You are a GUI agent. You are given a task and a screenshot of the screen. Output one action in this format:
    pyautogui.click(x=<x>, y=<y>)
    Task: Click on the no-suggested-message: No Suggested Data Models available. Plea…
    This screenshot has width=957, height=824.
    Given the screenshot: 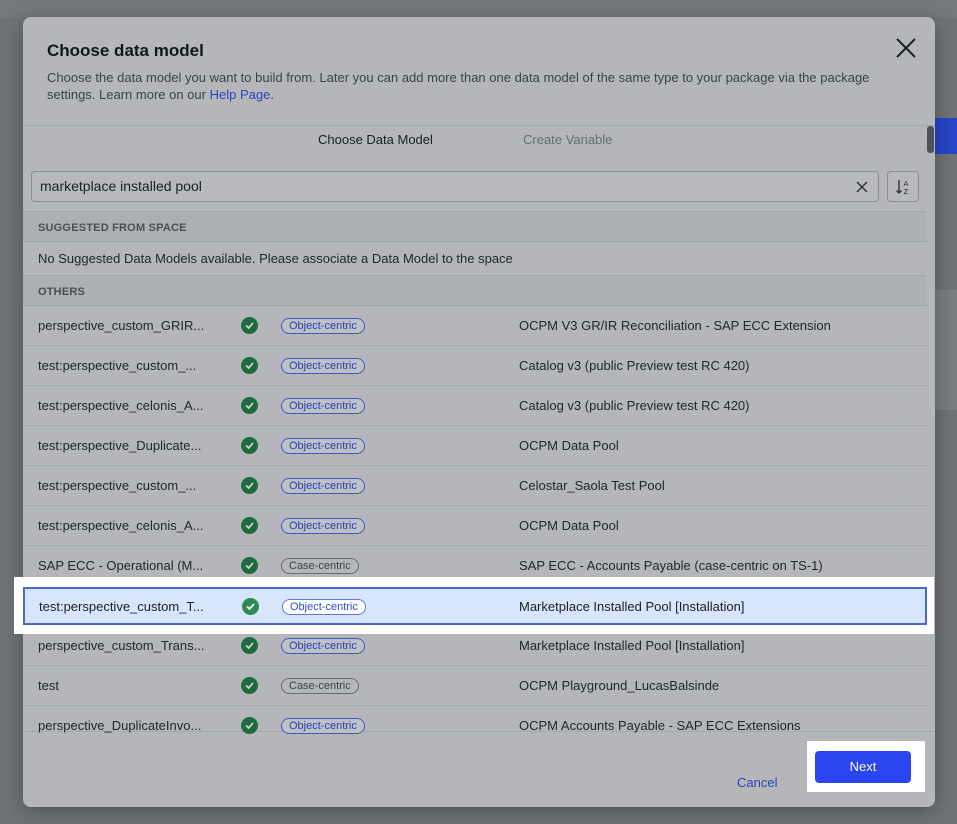 What is the action you would take?
    pyautogui.click(x=475, y=258)
    